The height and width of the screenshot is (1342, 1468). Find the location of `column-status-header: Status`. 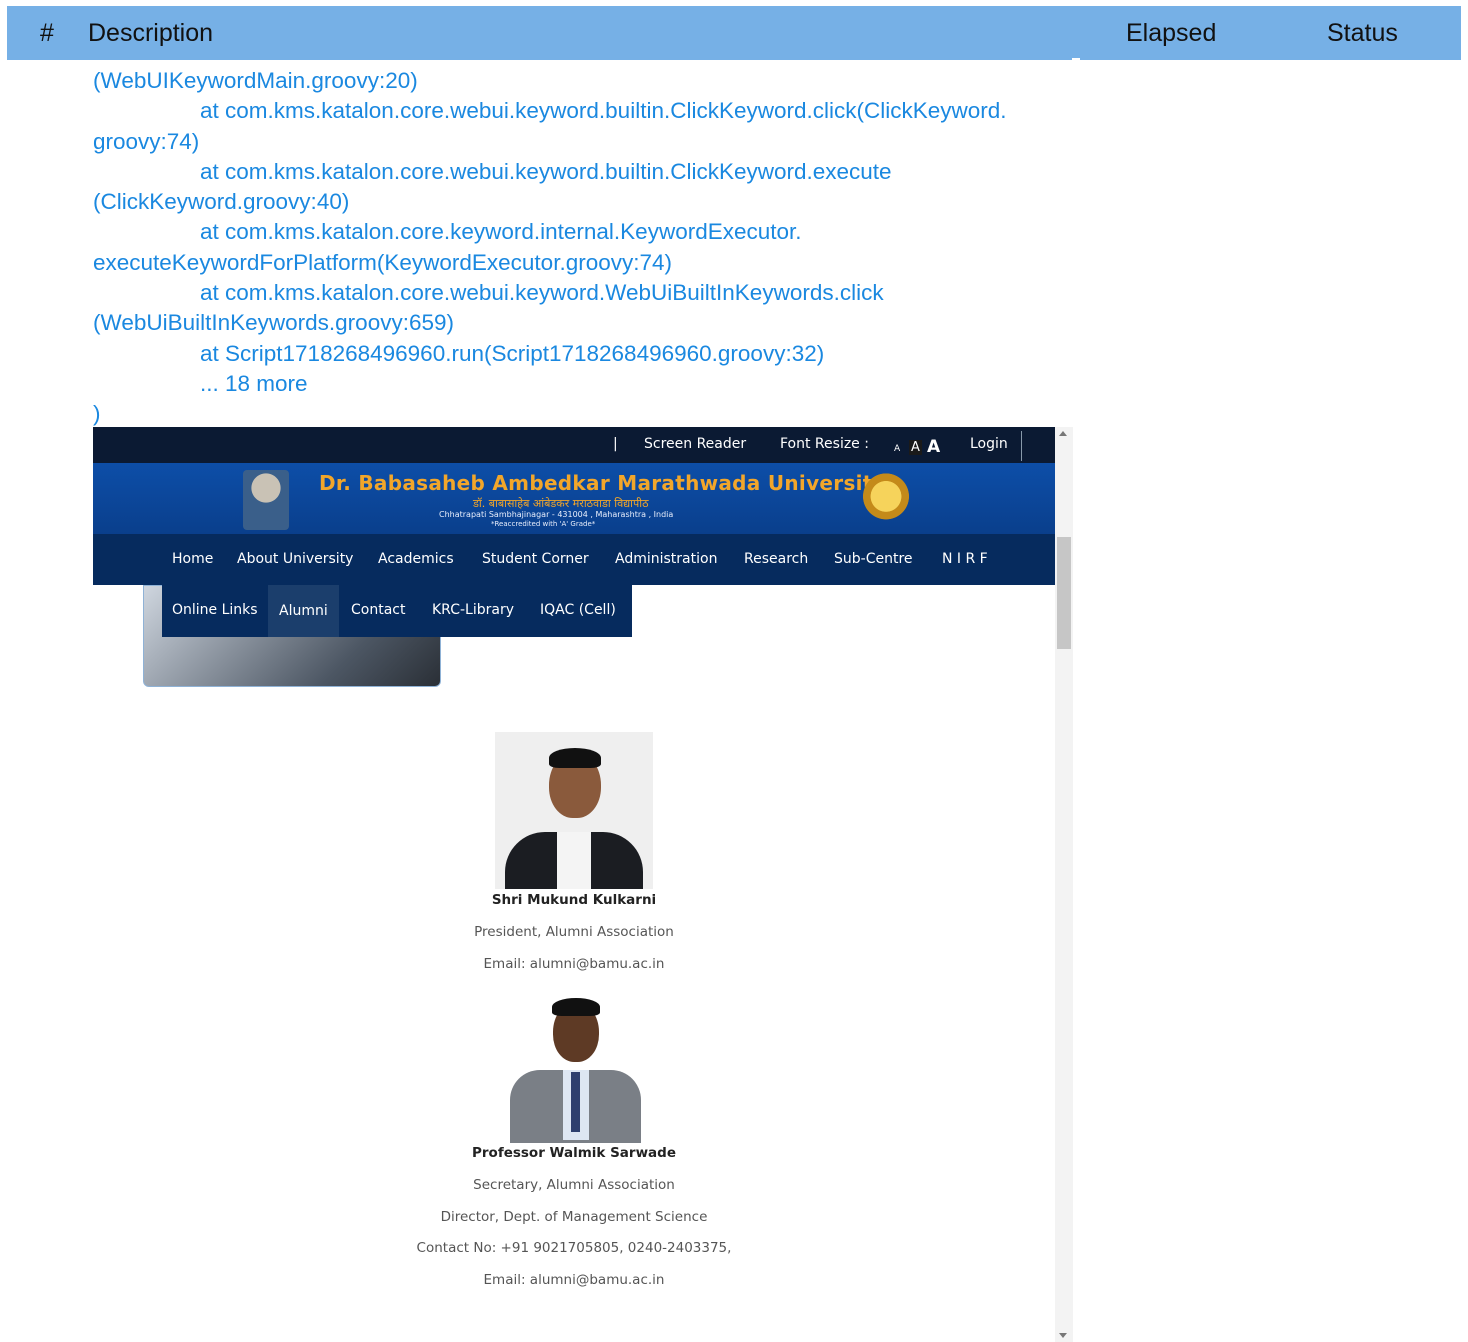

column-status-header: Status is located at coordinates (1362, 33).